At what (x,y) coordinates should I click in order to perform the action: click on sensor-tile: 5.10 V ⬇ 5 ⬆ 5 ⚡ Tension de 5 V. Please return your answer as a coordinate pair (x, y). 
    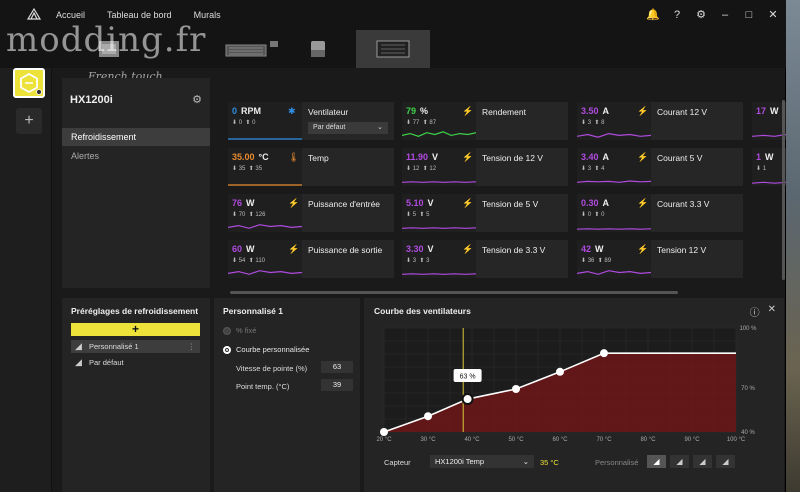
    Looking at the image, I should click on (485, 213).